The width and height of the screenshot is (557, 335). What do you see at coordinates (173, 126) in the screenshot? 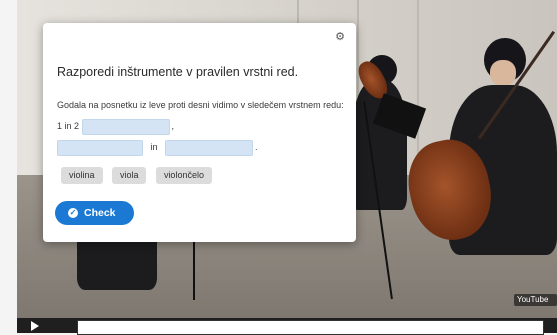
I see `comma: ,` at bounding box center [173, 126].